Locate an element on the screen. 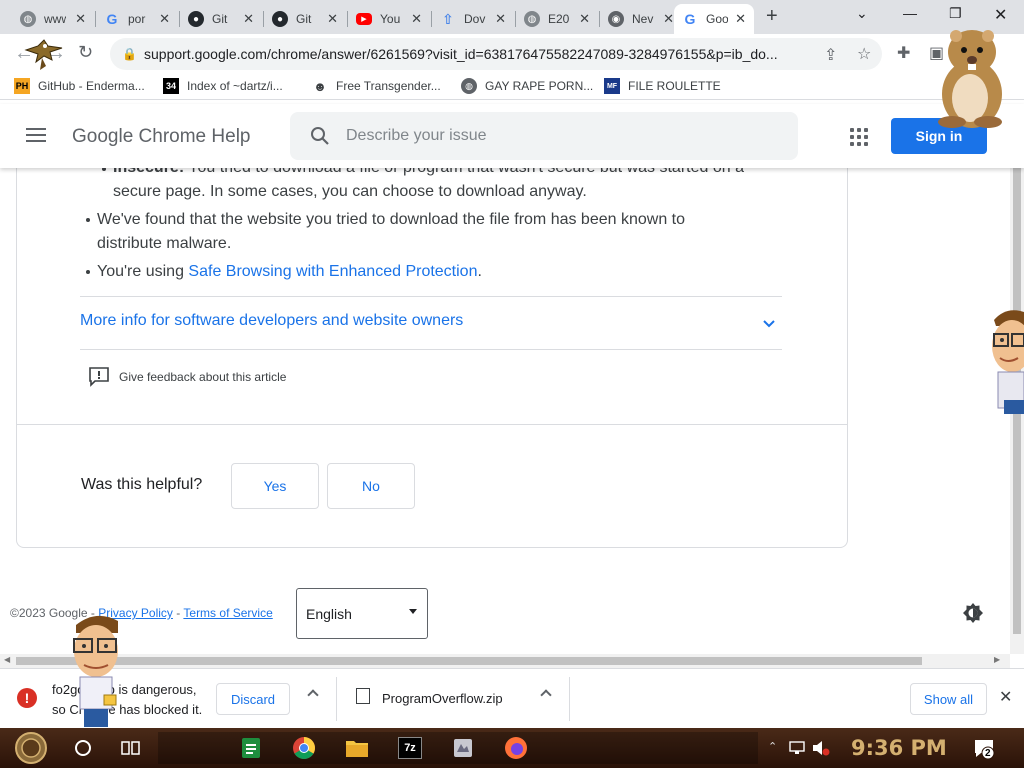  download-filename: ProgramOverflow.zip is located at coordinates (442, 698).